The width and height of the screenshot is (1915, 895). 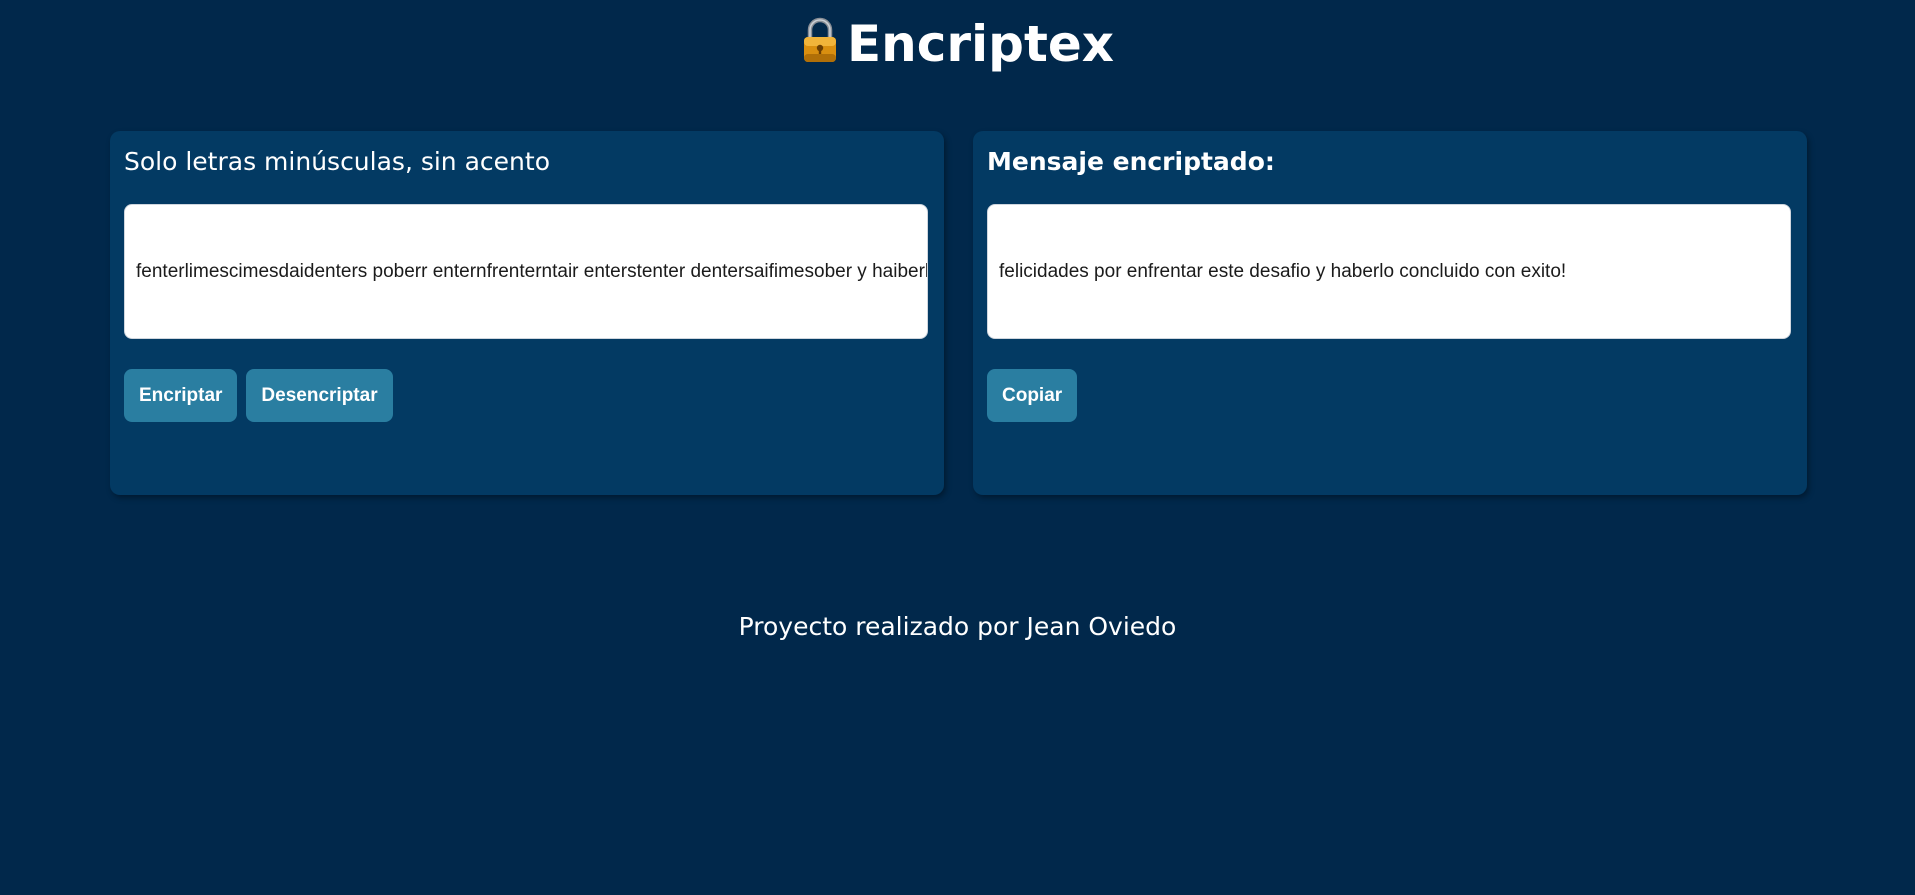 I want to click on action-buttons: Encriptar Desencriptar, so click(x=258, y=395).